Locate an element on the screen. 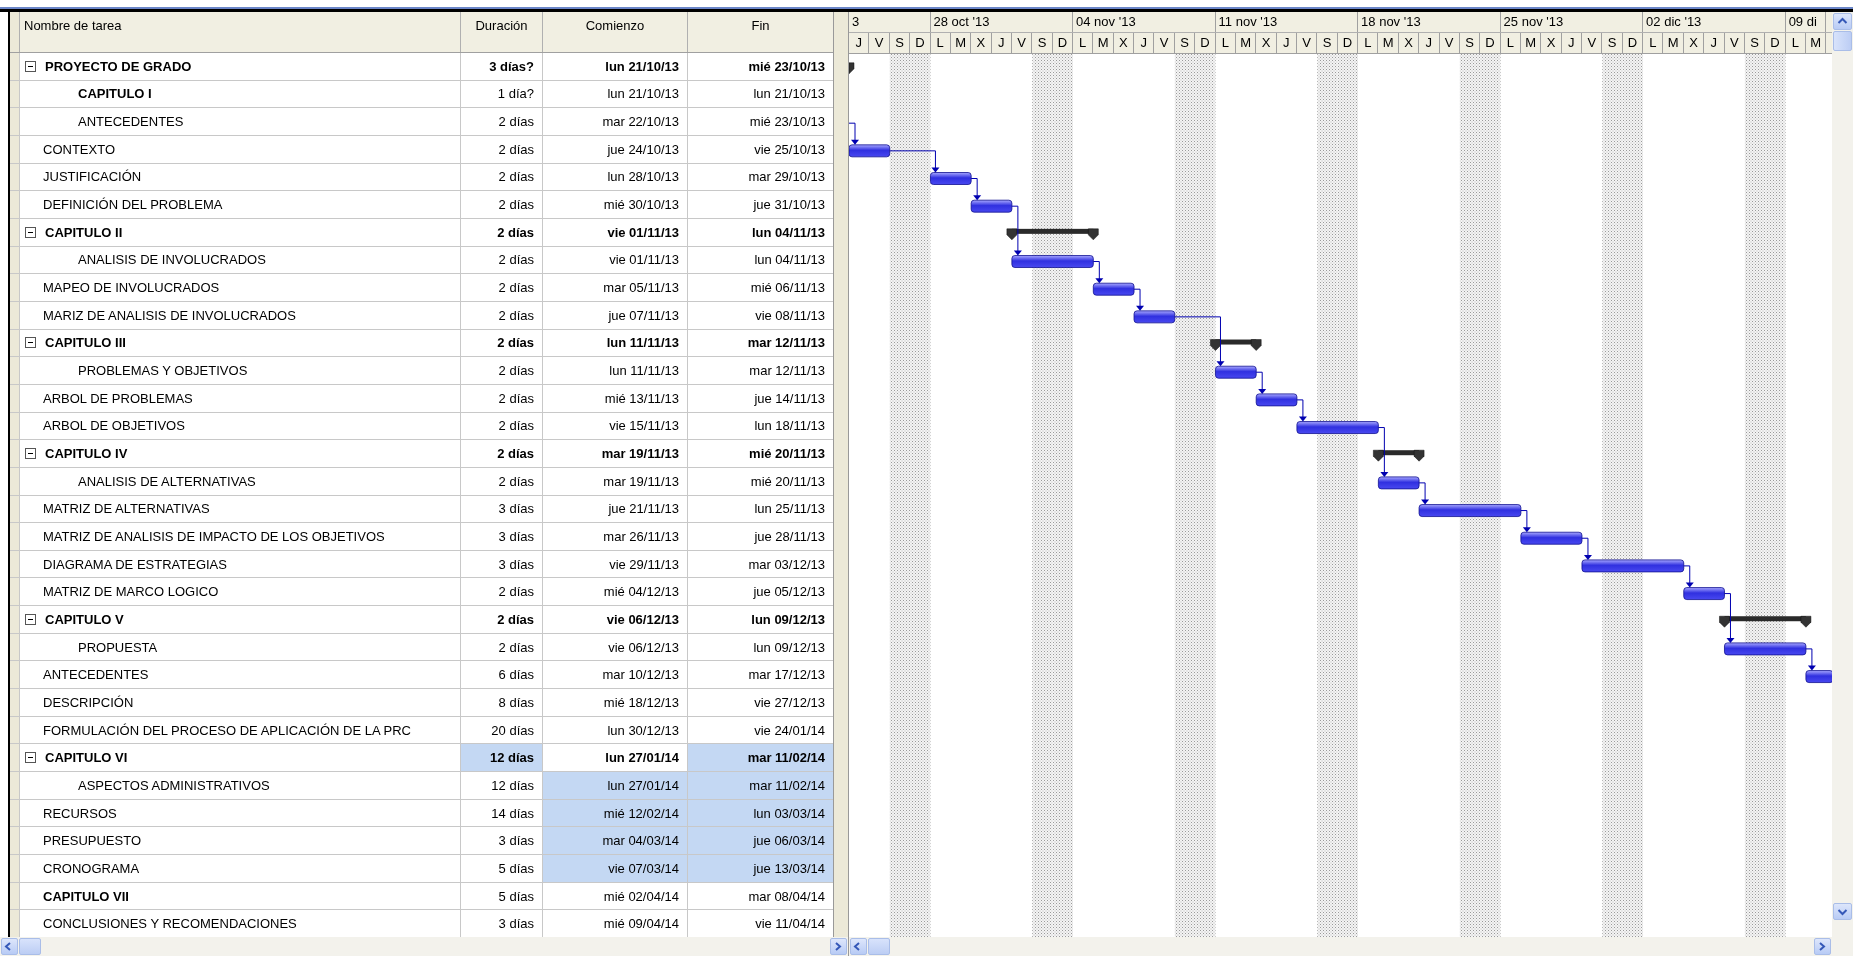  task-name: DIAGRAMA DE ESTRATEGIAS is located at coordinates (135, 564).